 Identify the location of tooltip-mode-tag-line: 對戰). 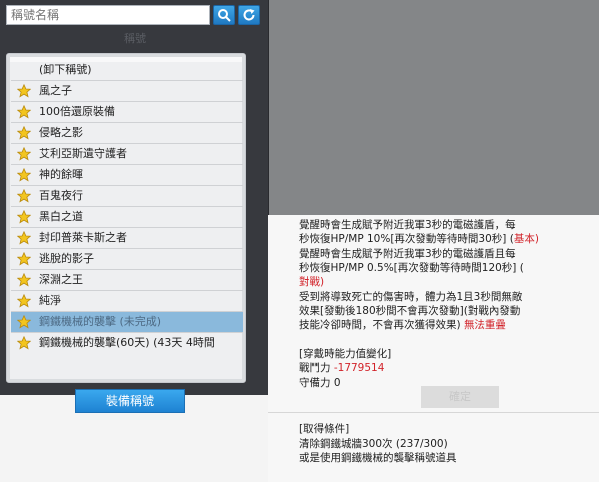
(311, 282).